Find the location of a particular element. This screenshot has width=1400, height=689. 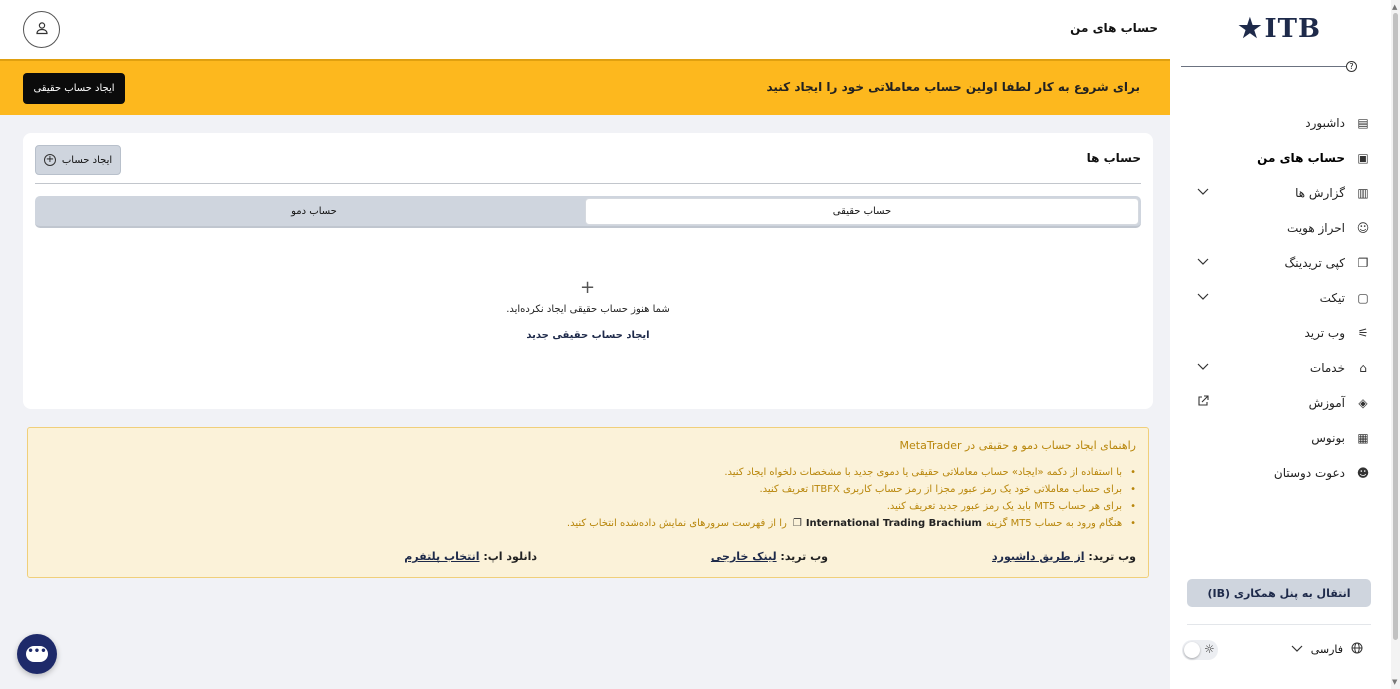

download-app-entry: دانلود اپ: انتخاب پلتفرم is located at coordinates (470, 556).